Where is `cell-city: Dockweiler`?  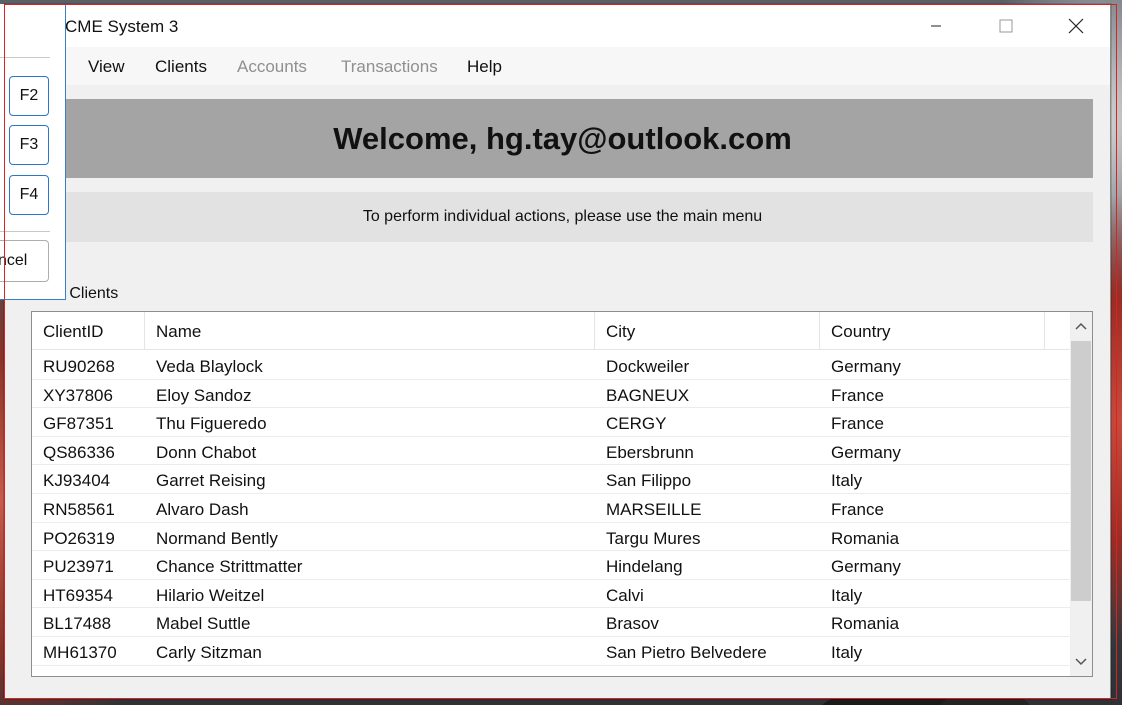 cell-city: Dockweiler is located at coordinates (648, 366).